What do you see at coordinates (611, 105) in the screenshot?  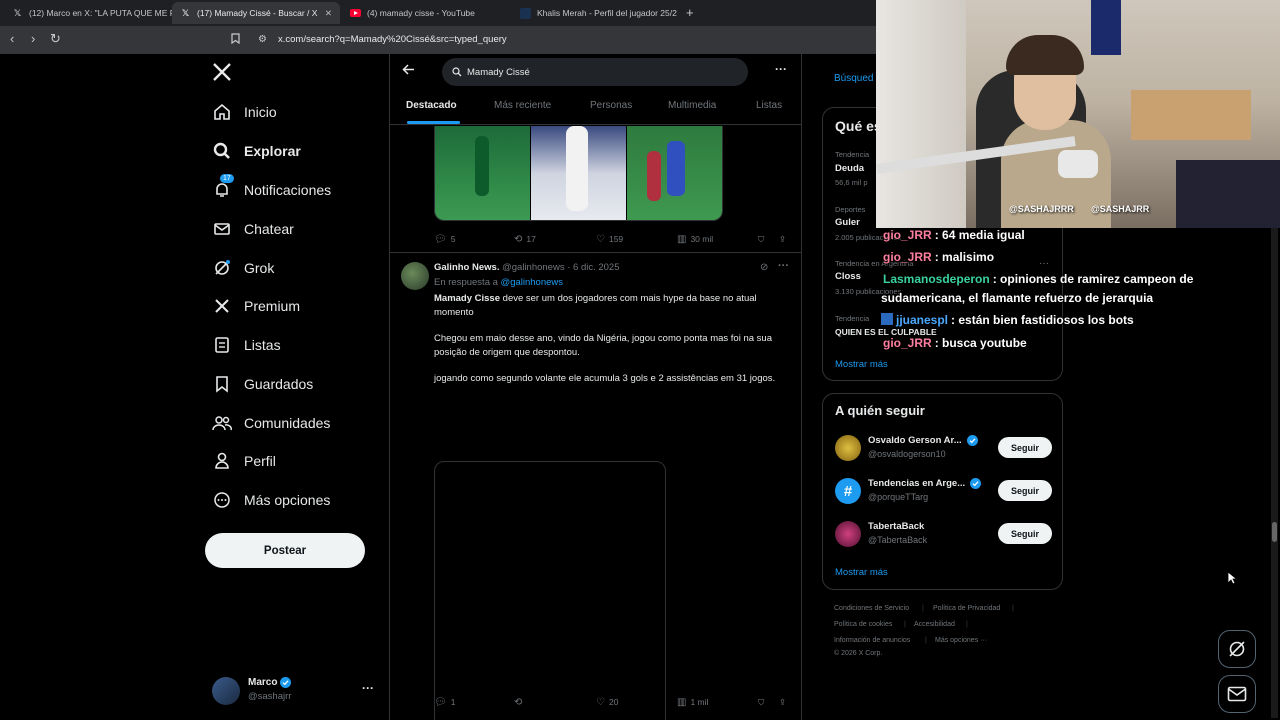 I see `tab-people: Personas` at bounding box center [611, 105].